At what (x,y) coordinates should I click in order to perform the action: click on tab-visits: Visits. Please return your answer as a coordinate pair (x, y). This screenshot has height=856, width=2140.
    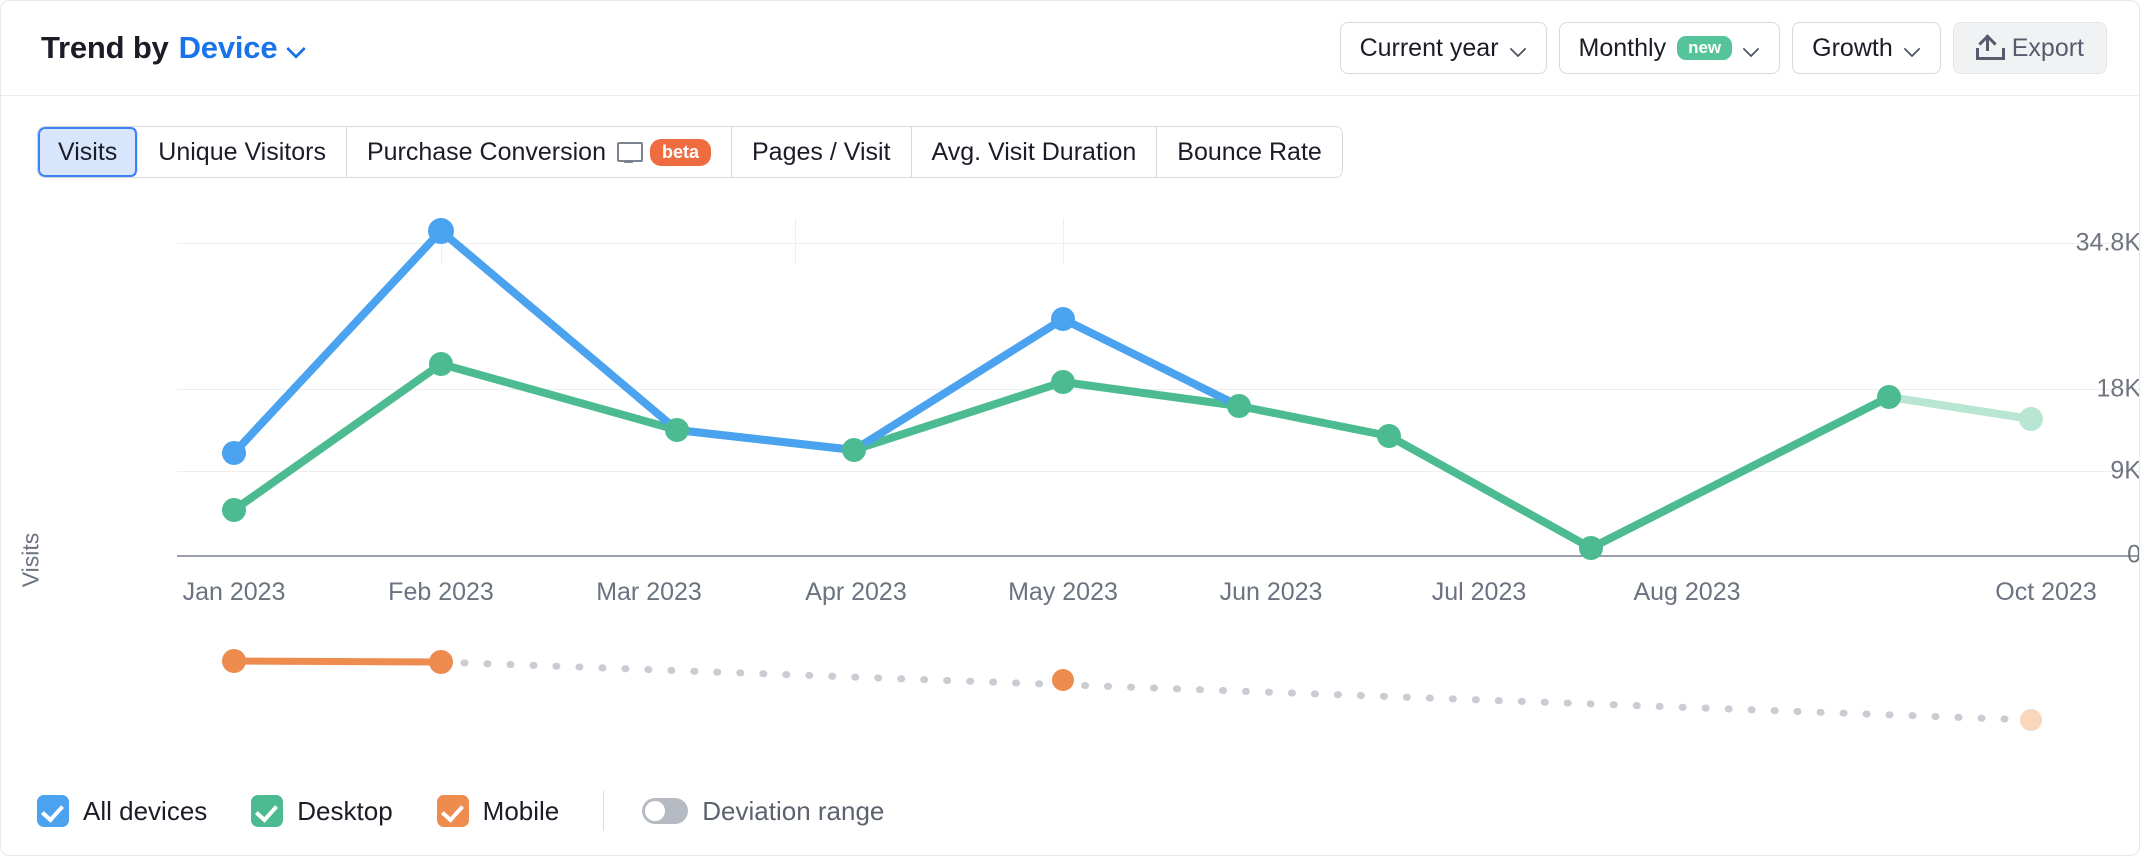
    Looking at the image, I should click on (88, 152).